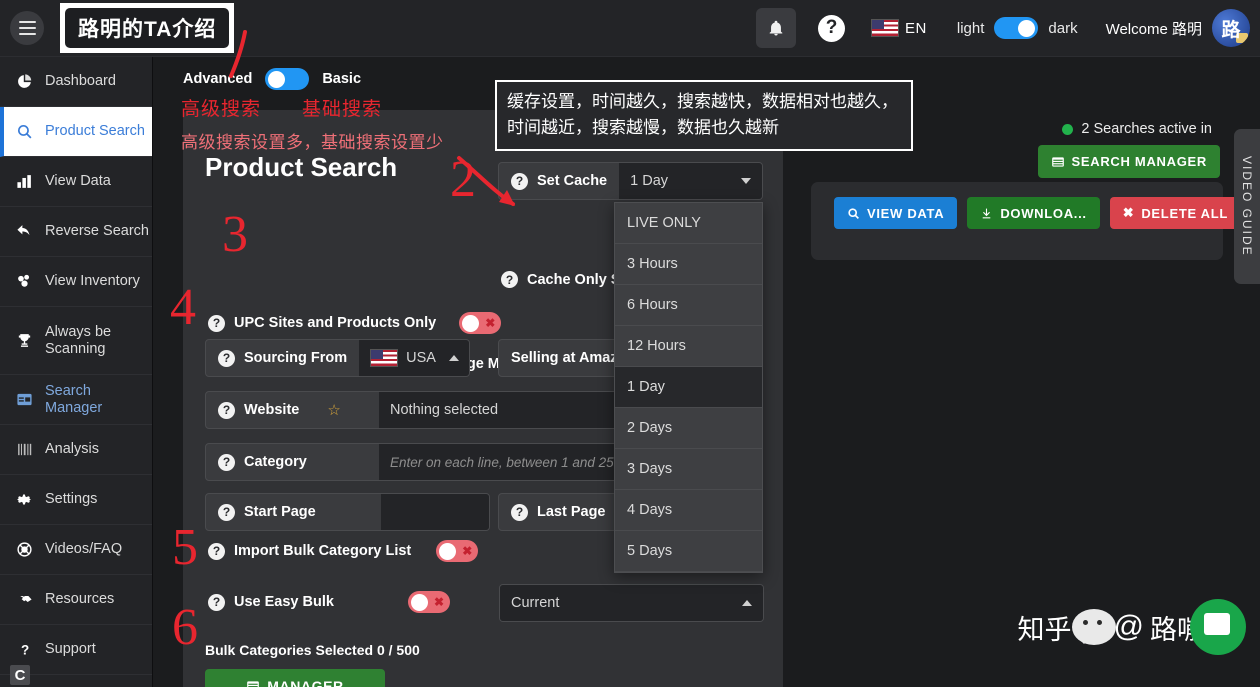  Describe the element at coordinates (284, 602) in the screenshot. I see `use-easy-bulk-label: Use Easy Bulk` at that location.